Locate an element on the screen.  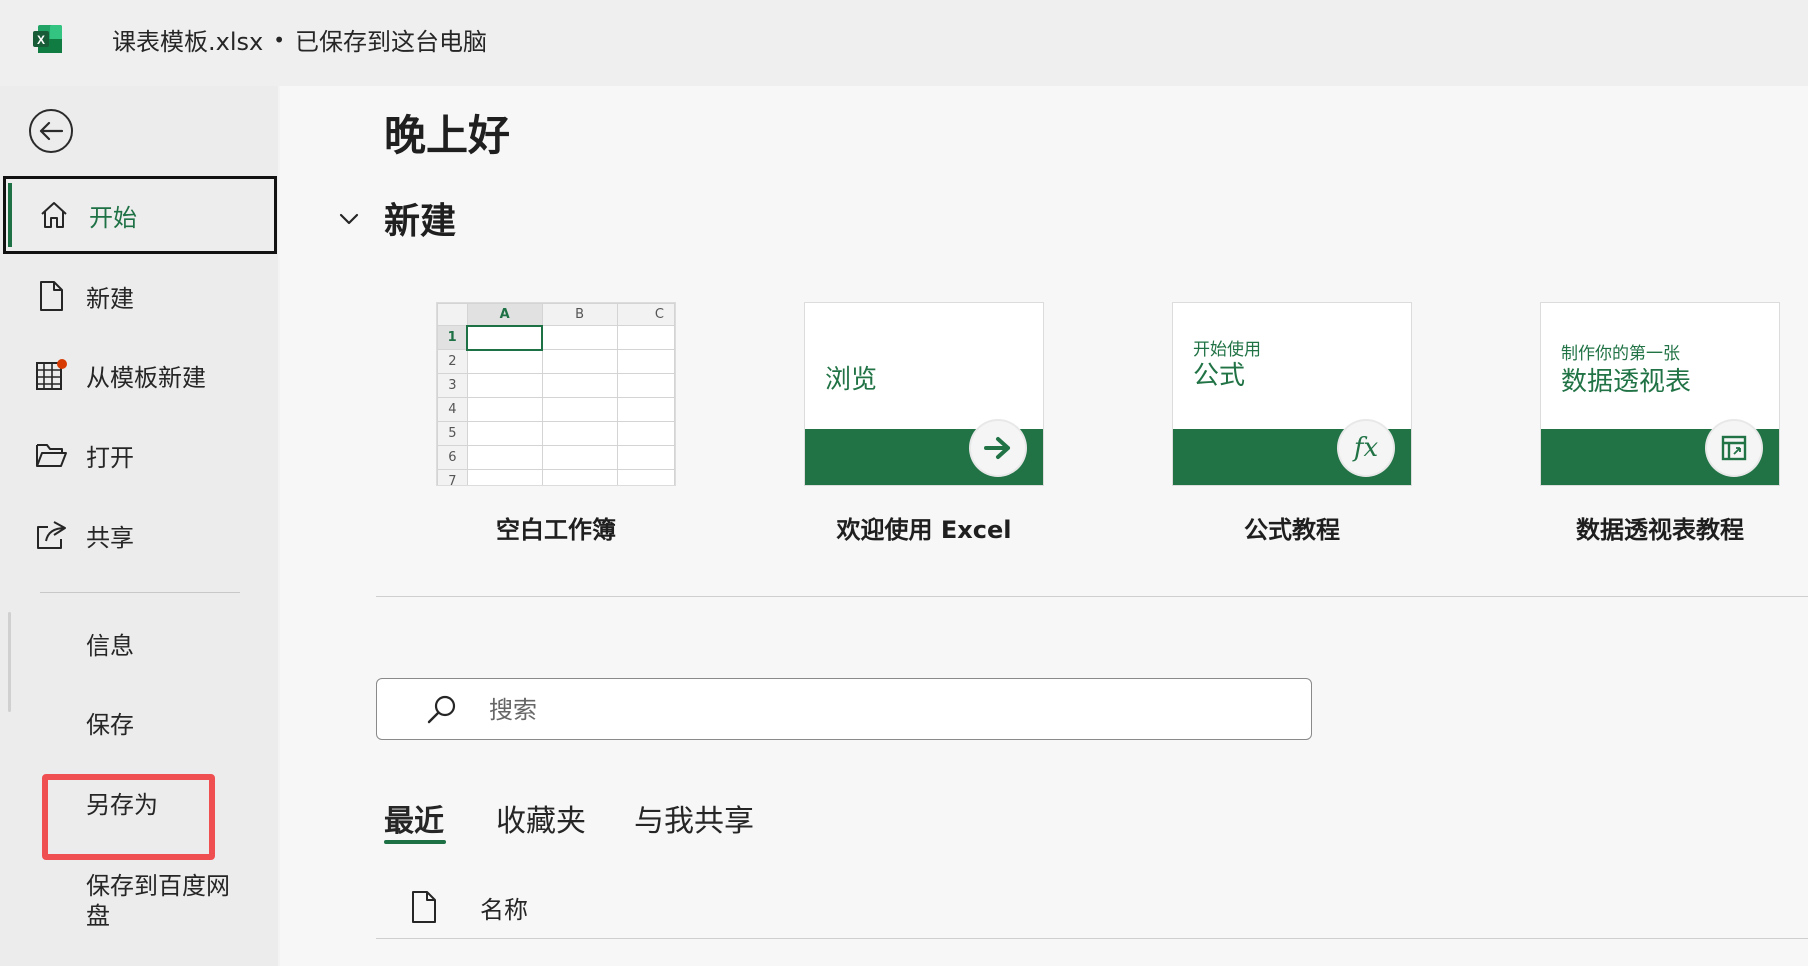
search-input is located at coordinates (879, 710).